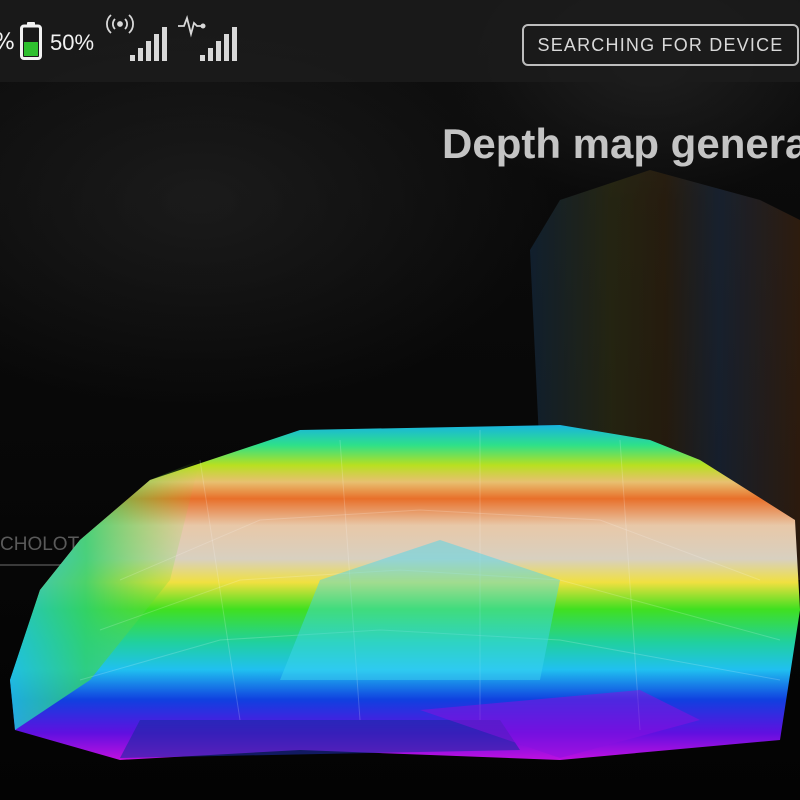 This screenshot has height=800, width=800. I want to click on battery-icon, so click(31, 41).